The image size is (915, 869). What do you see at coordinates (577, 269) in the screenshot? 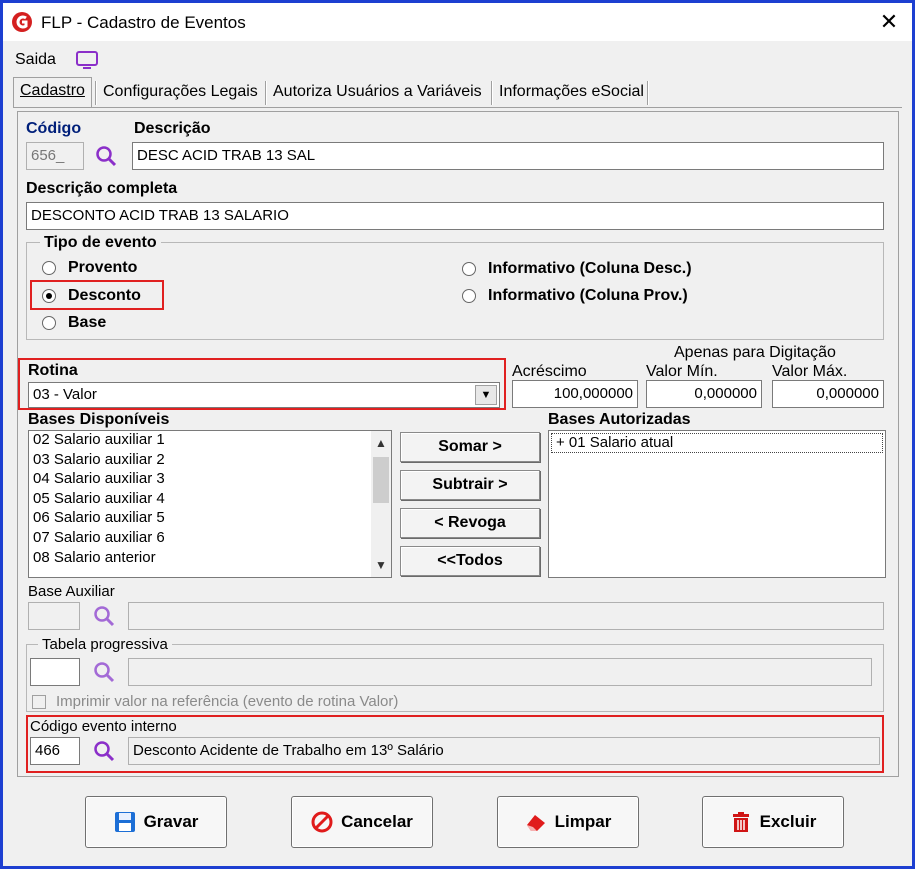
I see `radio-informativo-desc: Informativo (Coluna Desc.)` at bounding box center [577, 269].